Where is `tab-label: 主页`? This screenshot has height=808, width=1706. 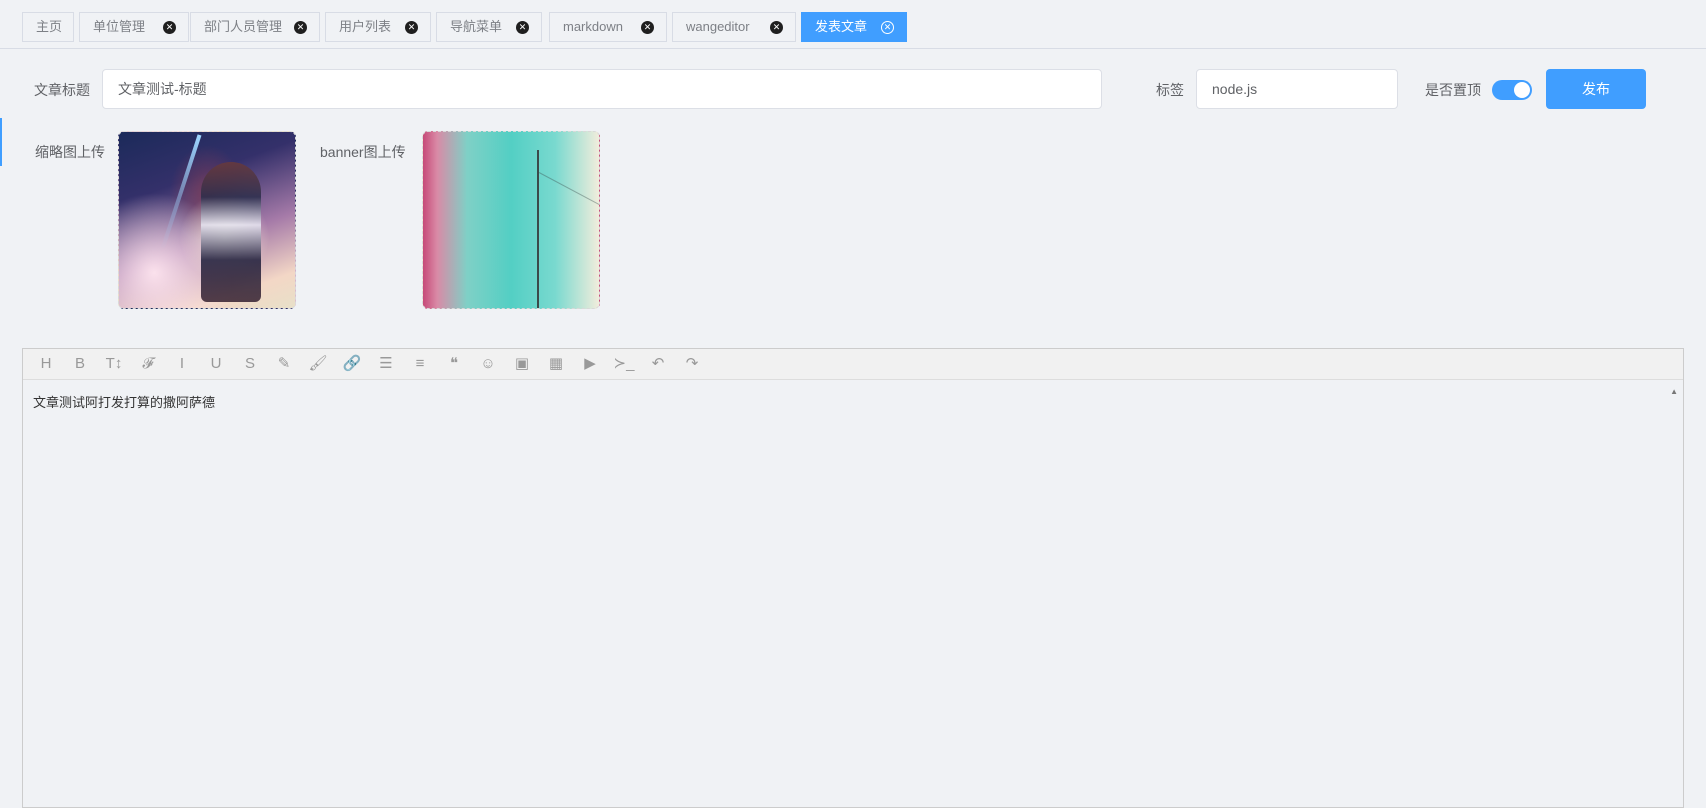
tab-label: 主页 is located at coordinates (49, 26).